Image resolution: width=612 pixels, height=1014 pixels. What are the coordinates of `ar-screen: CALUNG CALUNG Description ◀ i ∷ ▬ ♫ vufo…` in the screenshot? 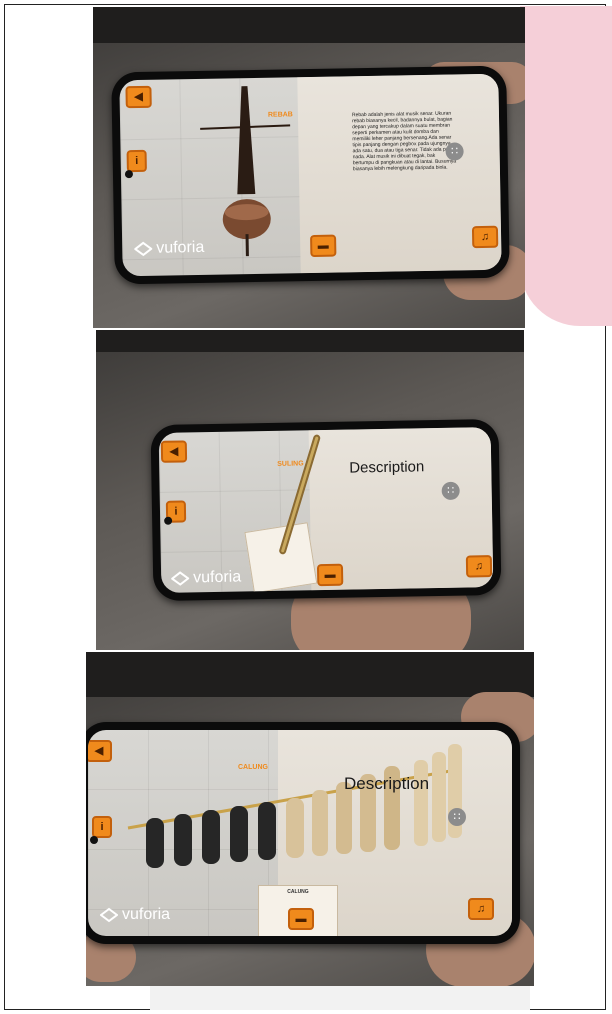 It's located at (300, 833).